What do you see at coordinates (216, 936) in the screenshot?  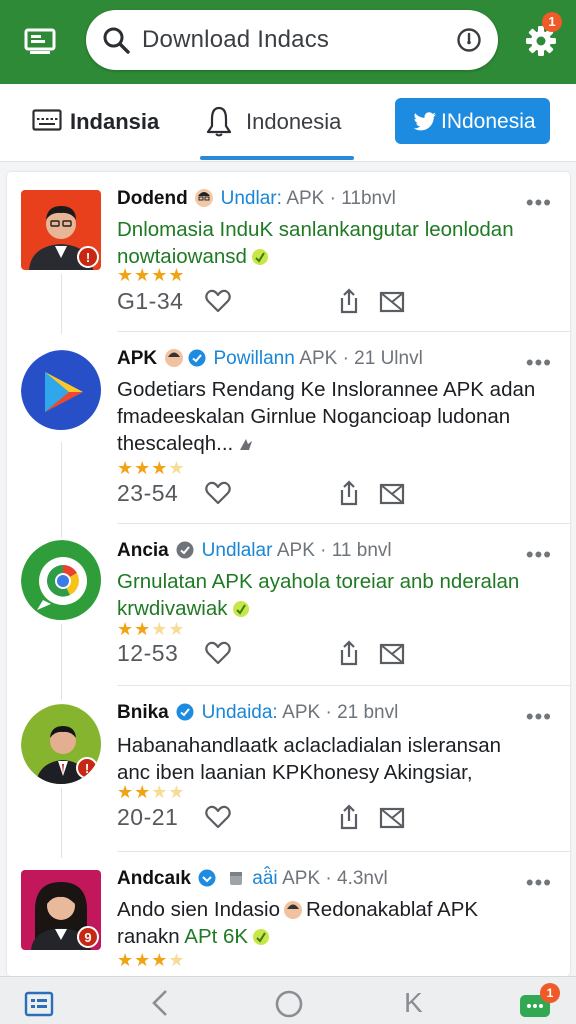 I see `post-line: APt 6K` at bounding box center [216, 936].